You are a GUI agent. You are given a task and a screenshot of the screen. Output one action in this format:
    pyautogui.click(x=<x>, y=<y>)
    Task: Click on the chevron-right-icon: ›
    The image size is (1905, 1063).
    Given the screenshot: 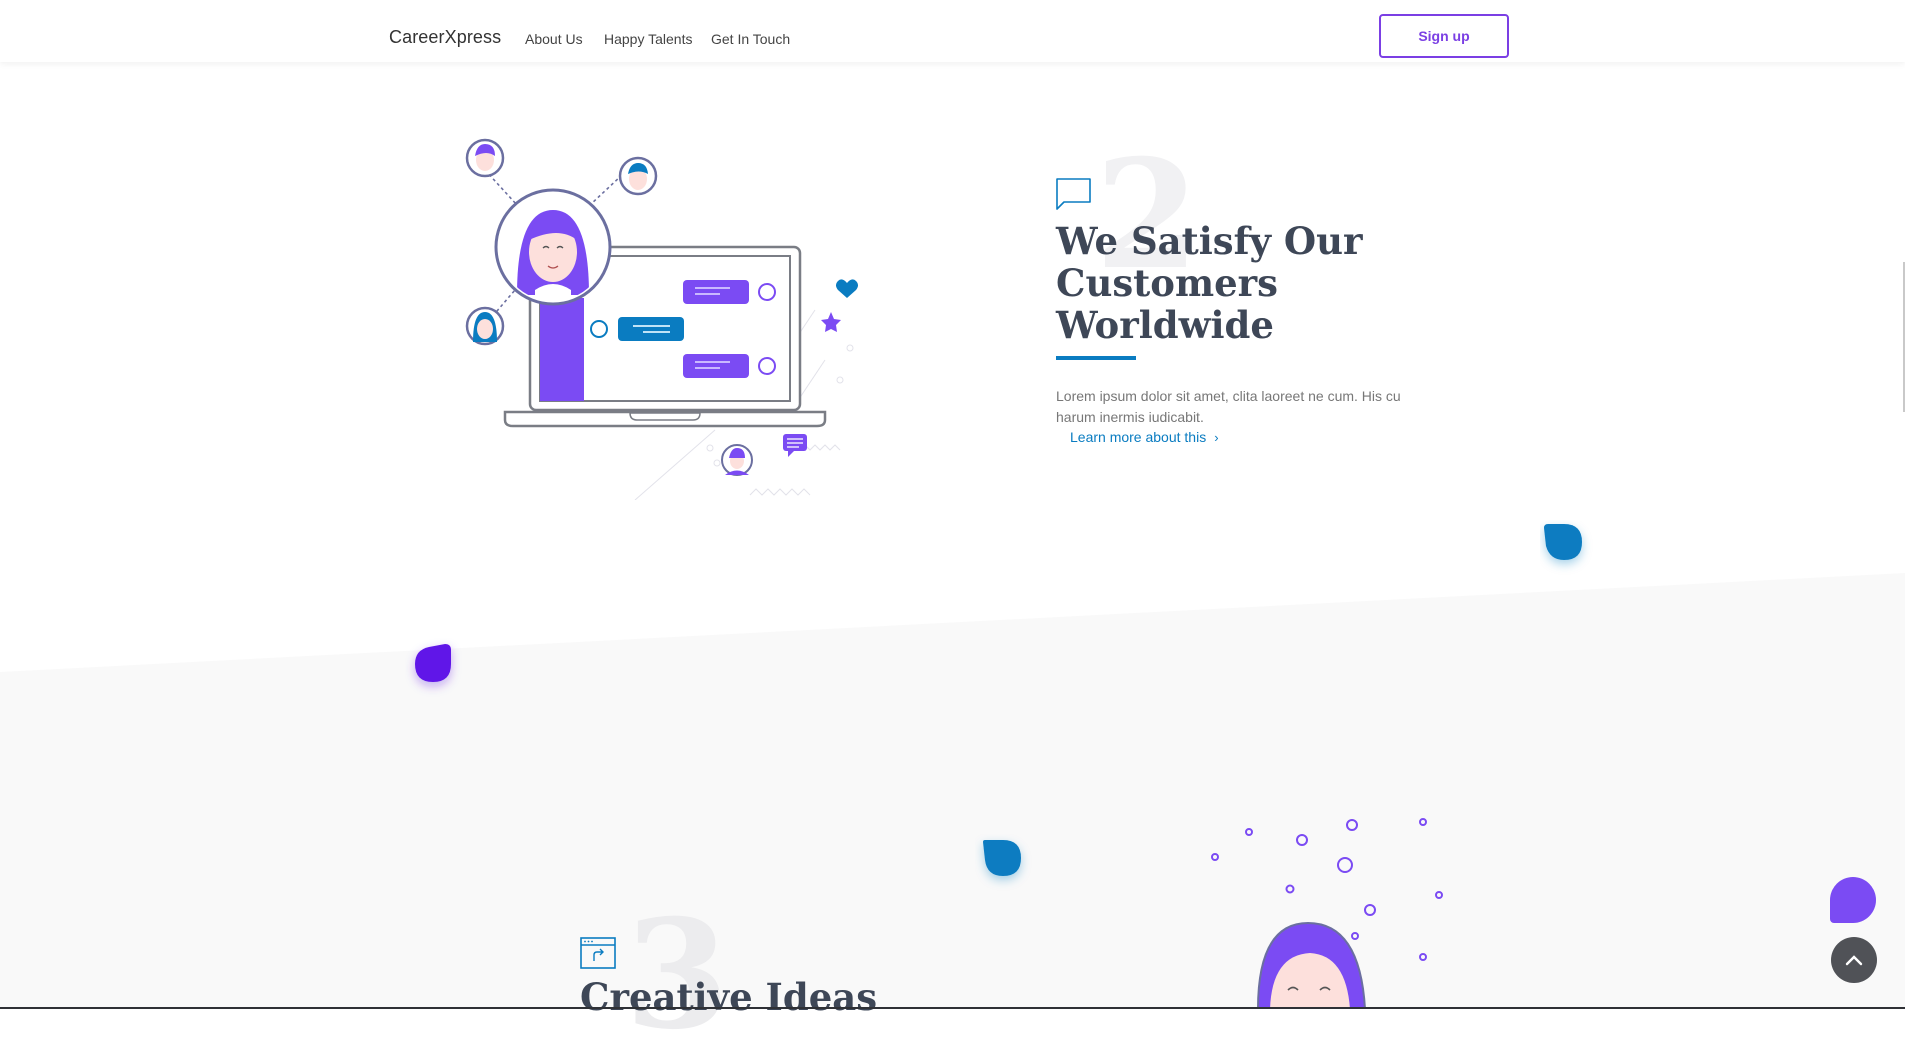 What is the action you would take?
    pyautogui.click(x=1216, y=437)
    